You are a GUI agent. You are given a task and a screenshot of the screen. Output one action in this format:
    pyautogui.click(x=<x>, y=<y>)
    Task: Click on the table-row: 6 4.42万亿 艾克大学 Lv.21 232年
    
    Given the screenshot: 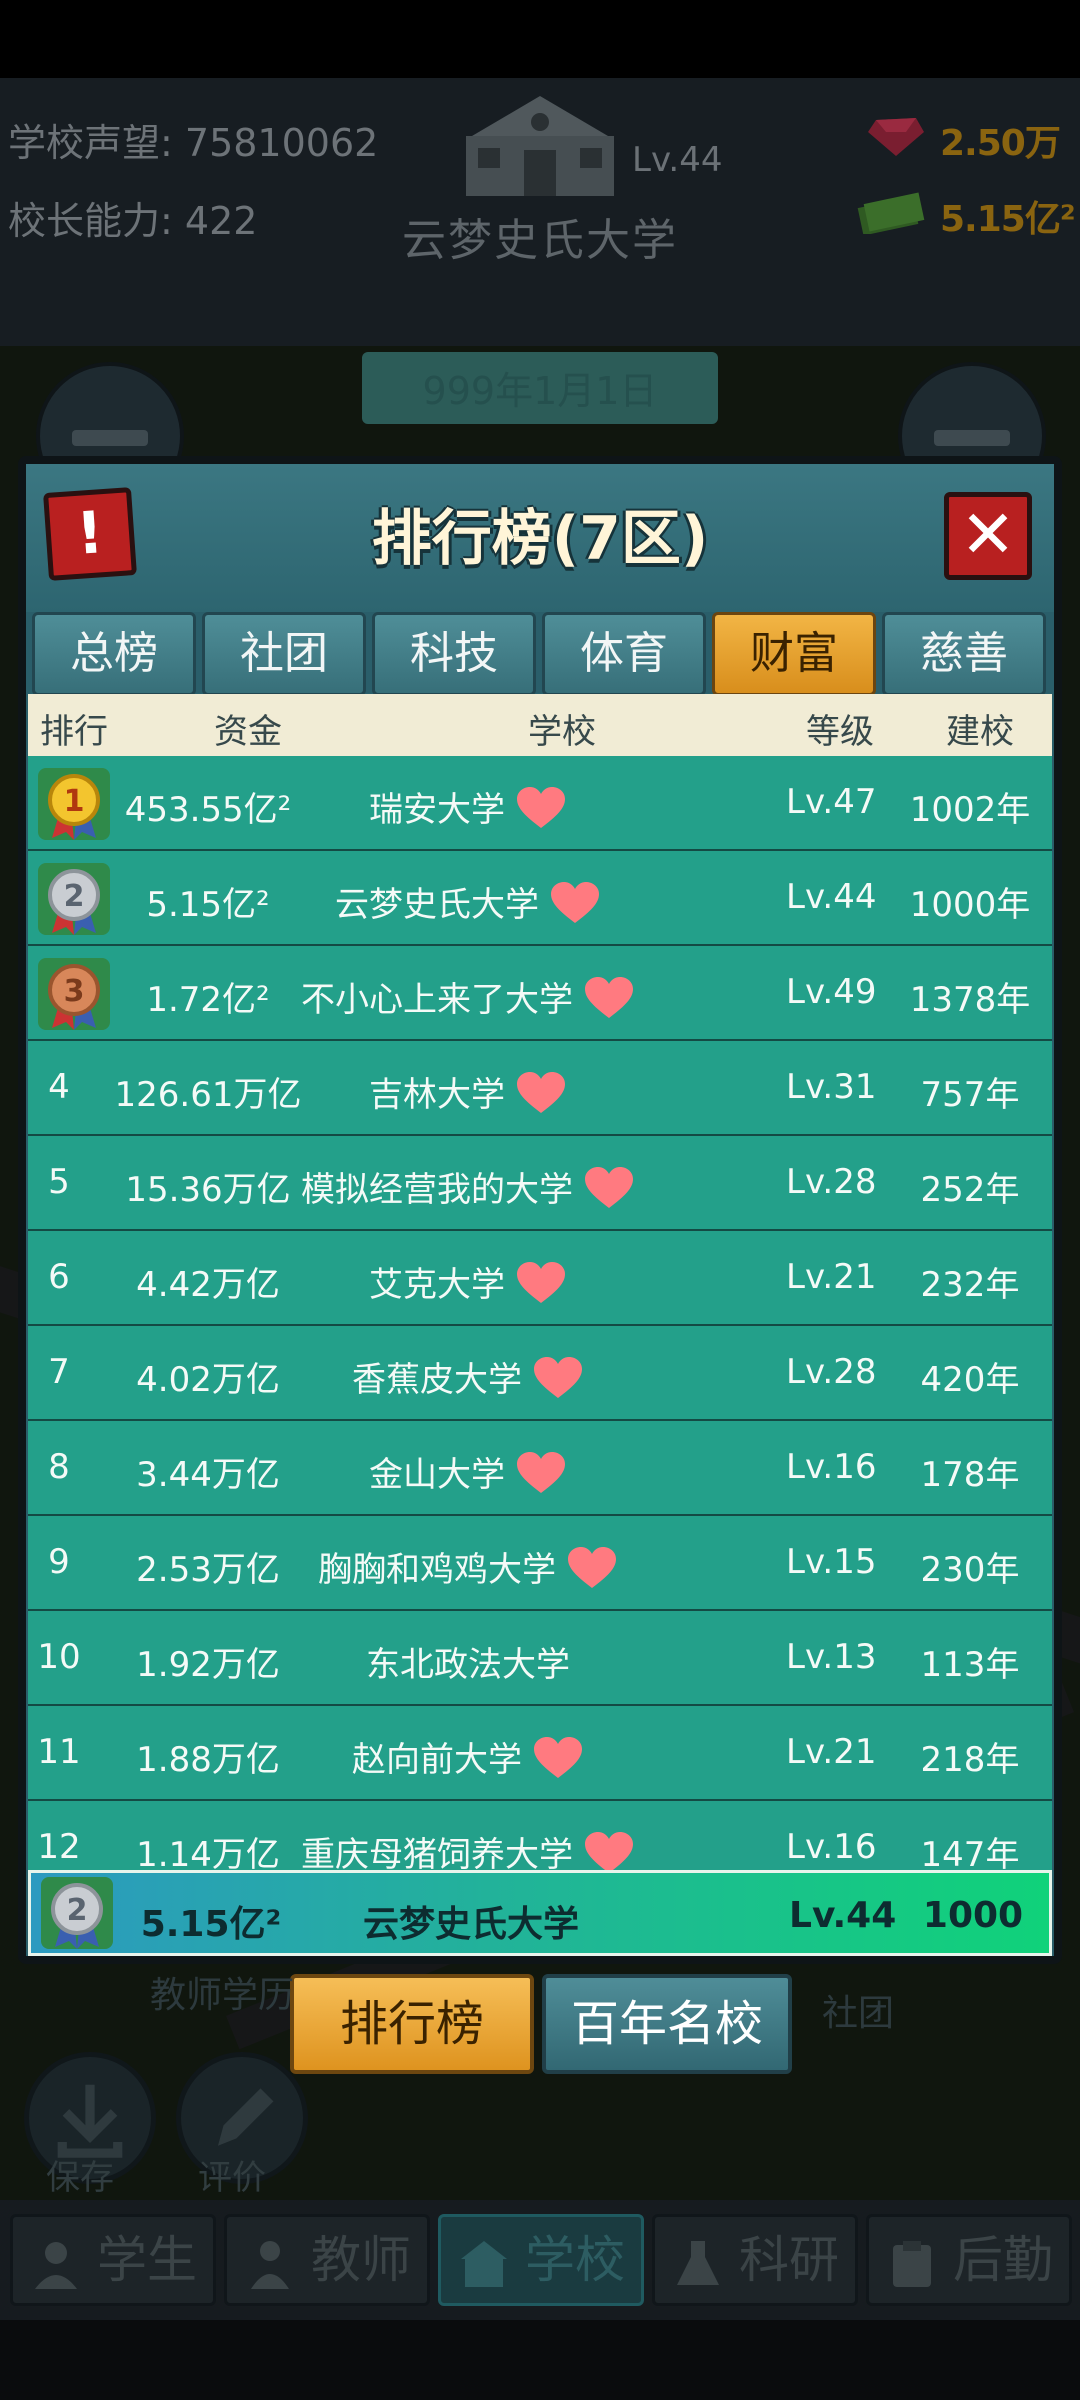 What is the action you would take?
    pyautogui.click(x=540, y=1277)
    